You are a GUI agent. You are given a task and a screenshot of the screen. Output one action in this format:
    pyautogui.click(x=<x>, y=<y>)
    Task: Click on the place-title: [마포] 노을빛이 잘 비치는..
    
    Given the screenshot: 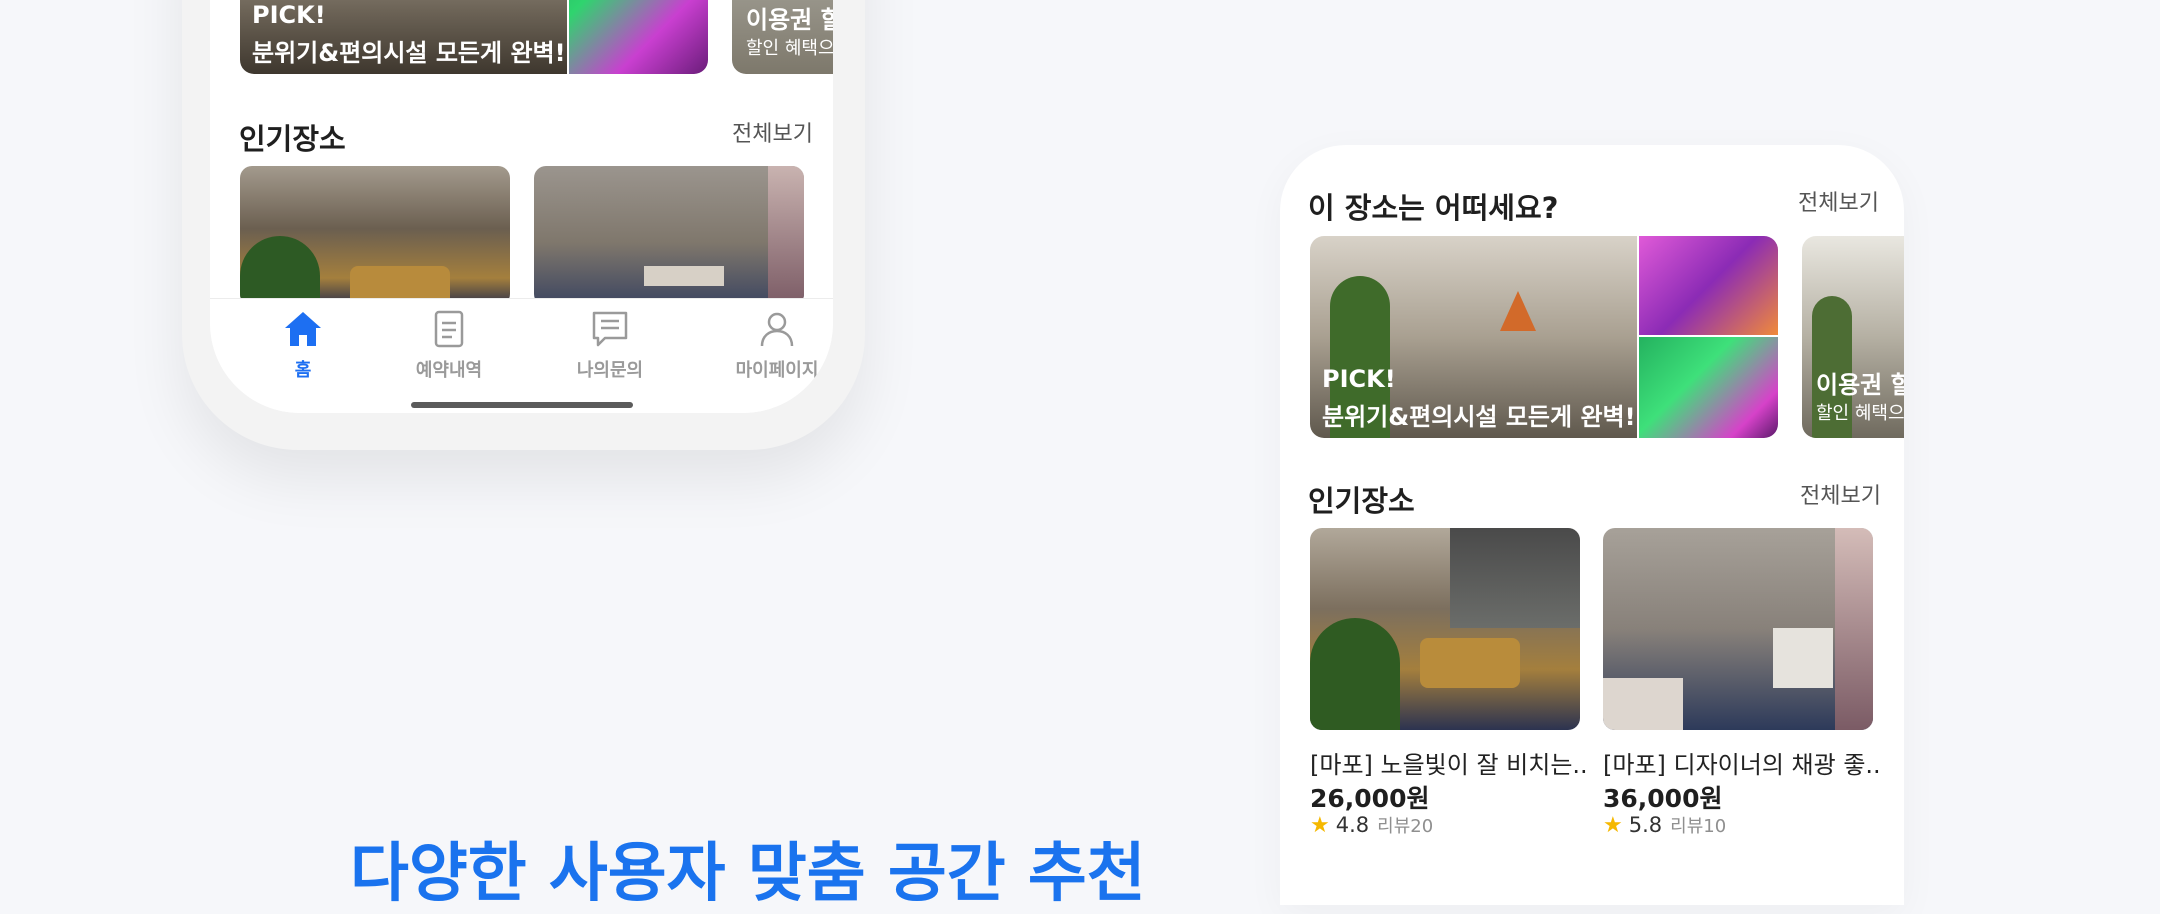 What is the action you would take?
    pyautogui.click(x=1449, y=762)
    